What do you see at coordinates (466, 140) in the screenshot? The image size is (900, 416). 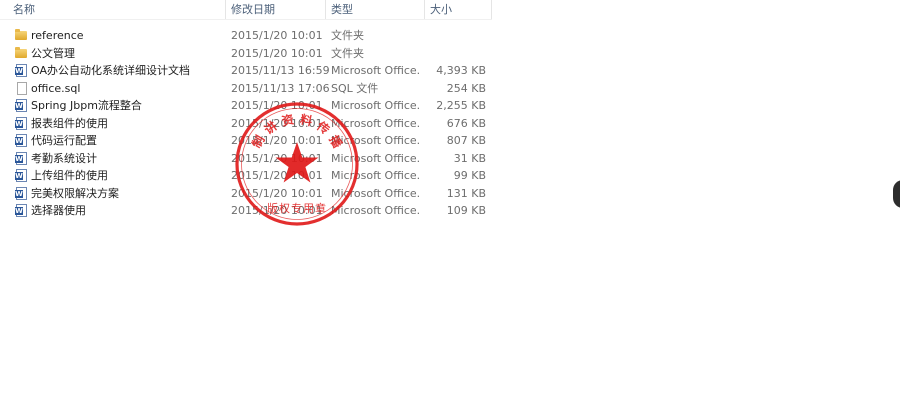 I see `file-size: 807 KB` at bounding box center [466, 140].